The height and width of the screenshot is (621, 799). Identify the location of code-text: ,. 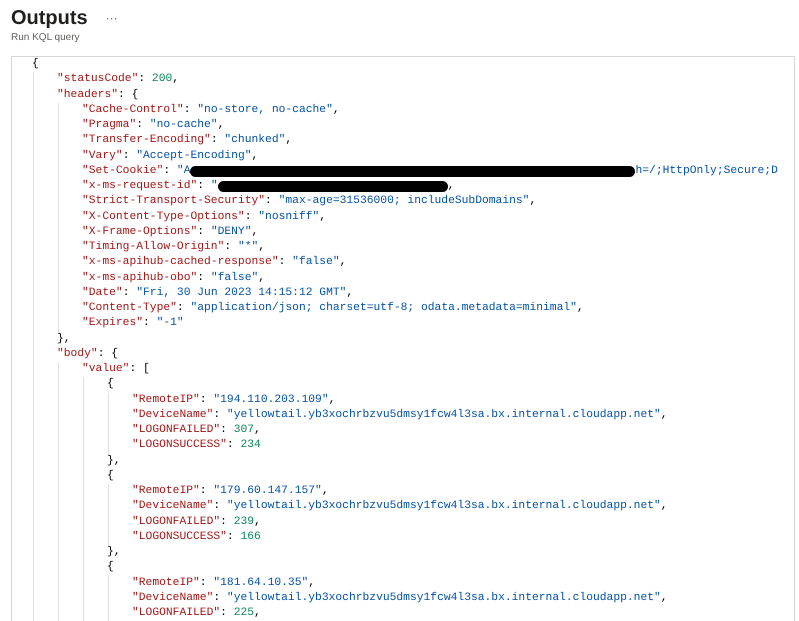
(451, 186).